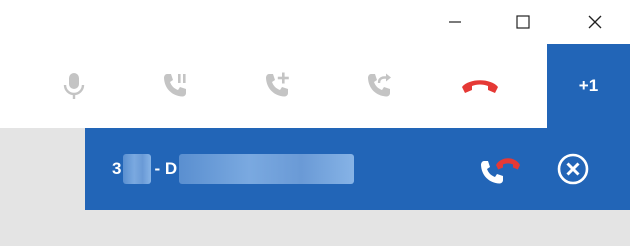 The height and width of the screenshot is (246, 630). I want to click on maximize-icon, so click(523, 22).